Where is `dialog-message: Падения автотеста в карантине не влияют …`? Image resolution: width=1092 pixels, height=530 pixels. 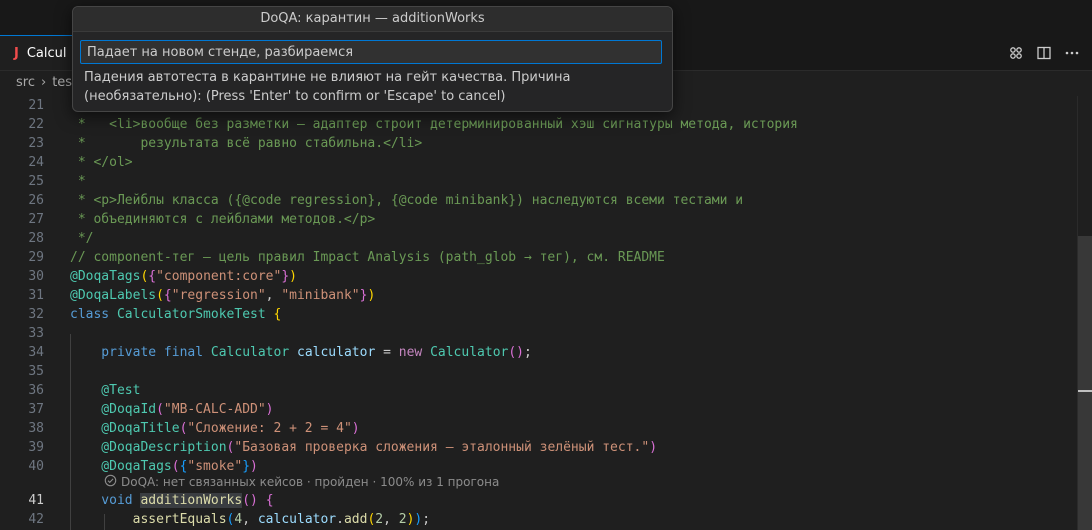
dialog-message: Падения автотеста в карантине не влияют … is located at coordinates (327, 87).